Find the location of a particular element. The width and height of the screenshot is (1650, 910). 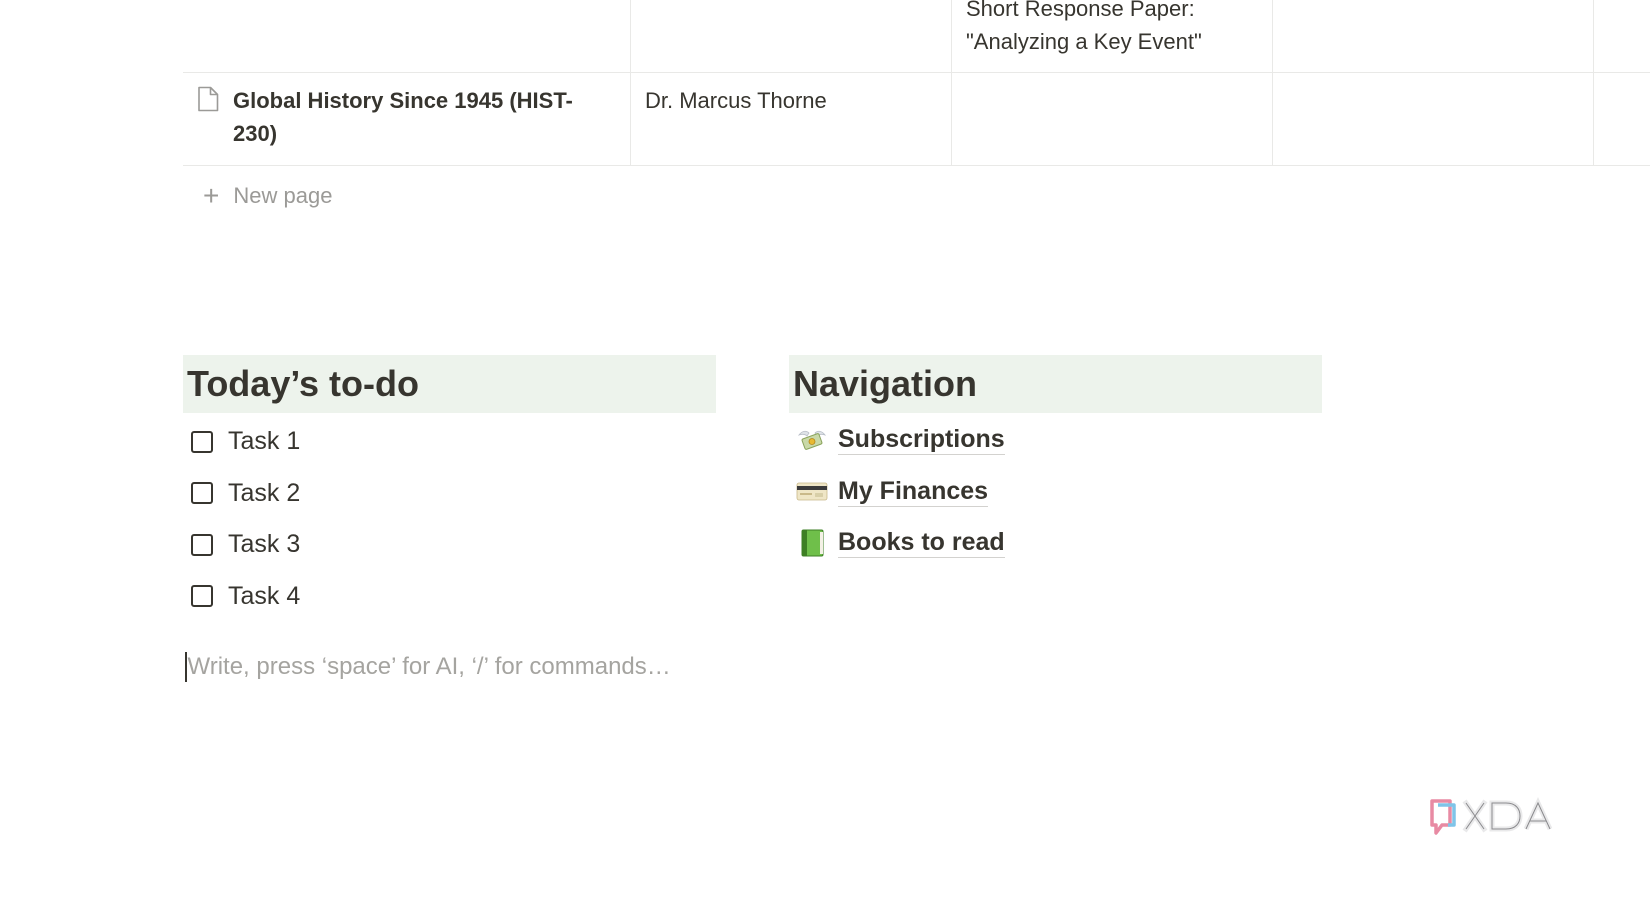

nav-link-item: My Finances is located at coordinates (900, 492).